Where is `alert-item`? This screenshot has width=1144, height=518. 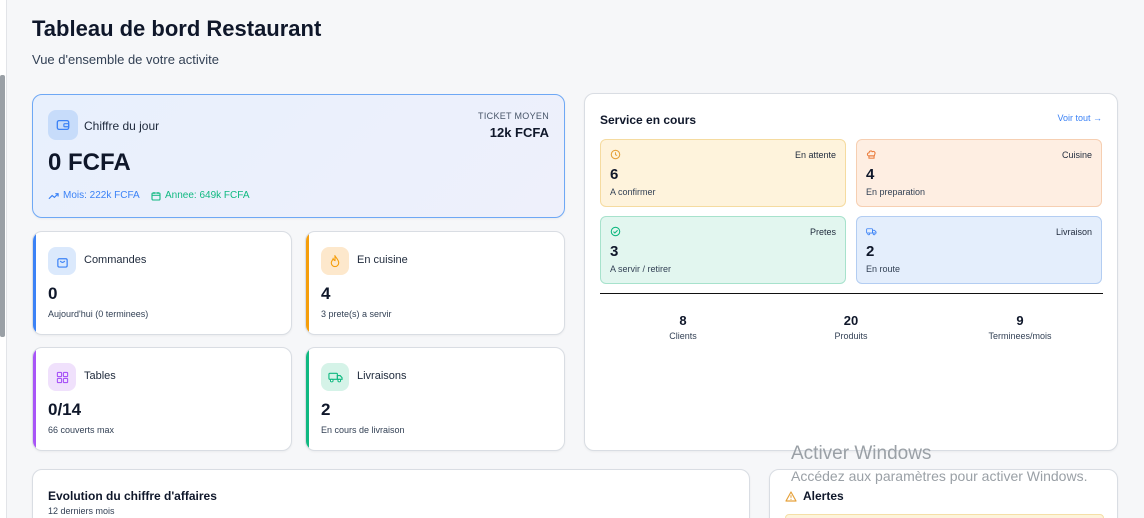
alert-item is located at coordinates (944, 516).